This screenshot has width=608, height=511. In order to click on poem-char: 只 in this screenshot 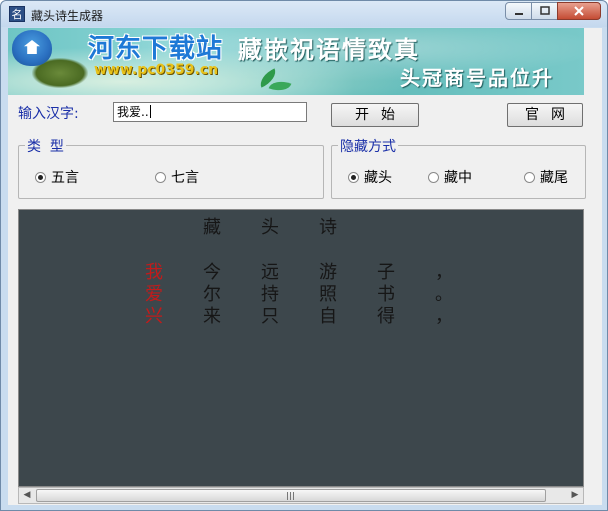, I will do `click(270, 316)`.